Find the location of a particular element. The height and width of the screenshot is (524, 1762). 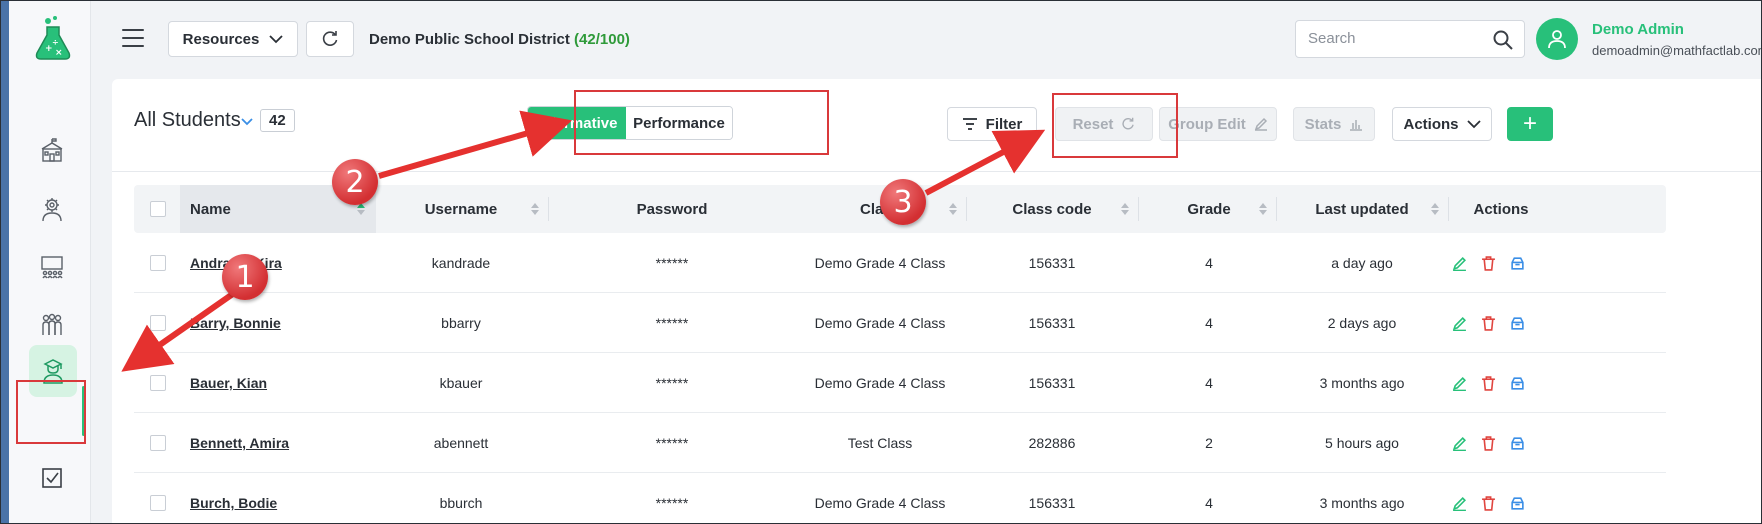

student-count-badge: 42 is located at coordinates (277, 120).